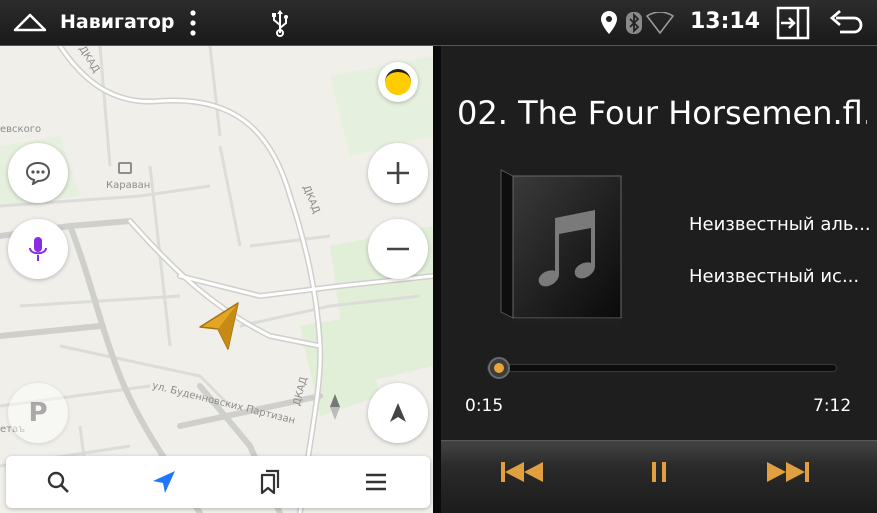  I want to click on shop-icon, so click(125, 168).